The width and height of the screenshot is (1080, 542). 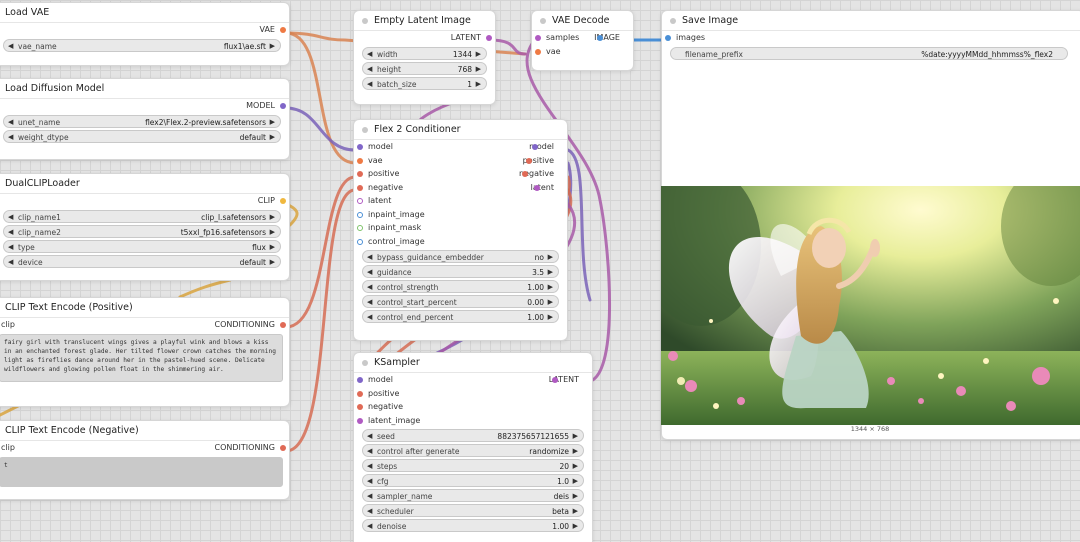 I want to click on width-widget: ◀ width 1344 ▶, so click(x=424, y=53).